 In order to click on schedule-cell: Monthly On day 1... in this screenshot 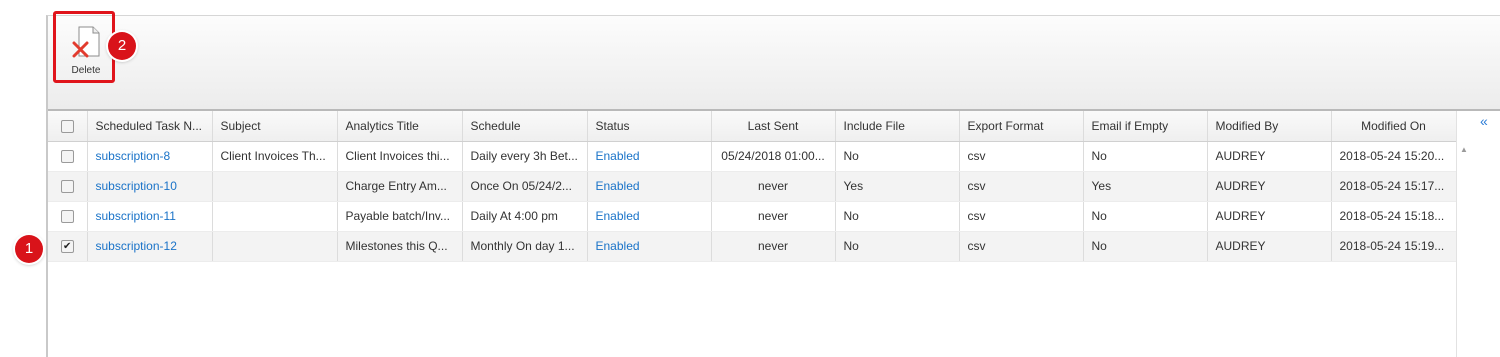, I will do `click(525, 246)`.